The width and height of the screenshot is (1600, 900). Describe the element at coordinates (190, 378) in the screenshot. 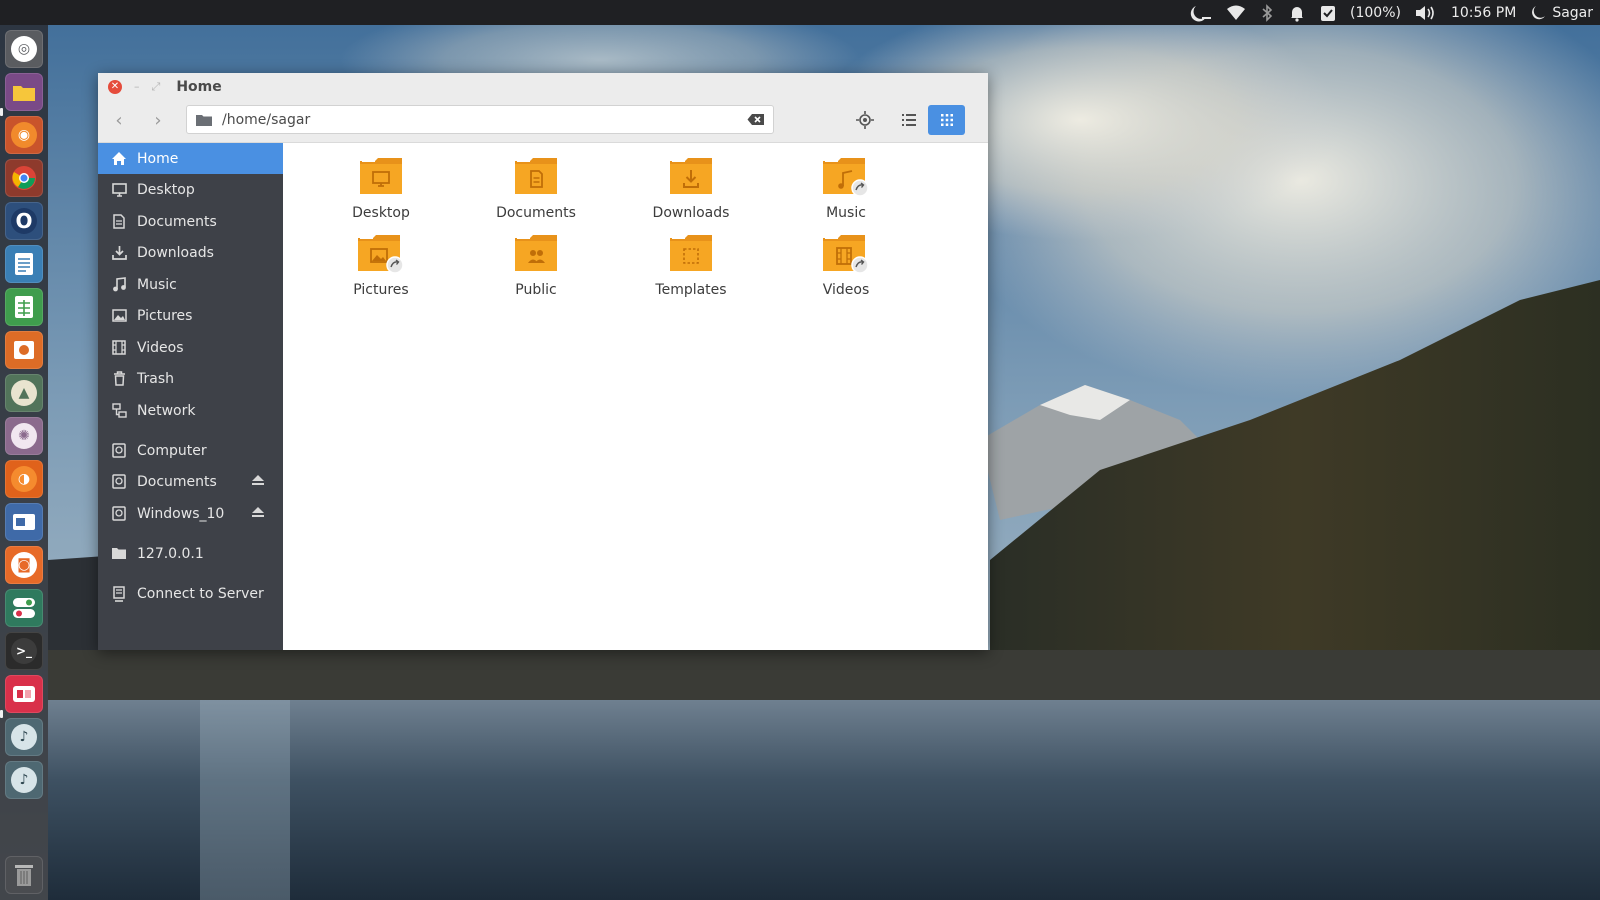

I see `sidebar-item-trash: Trash` at that location.